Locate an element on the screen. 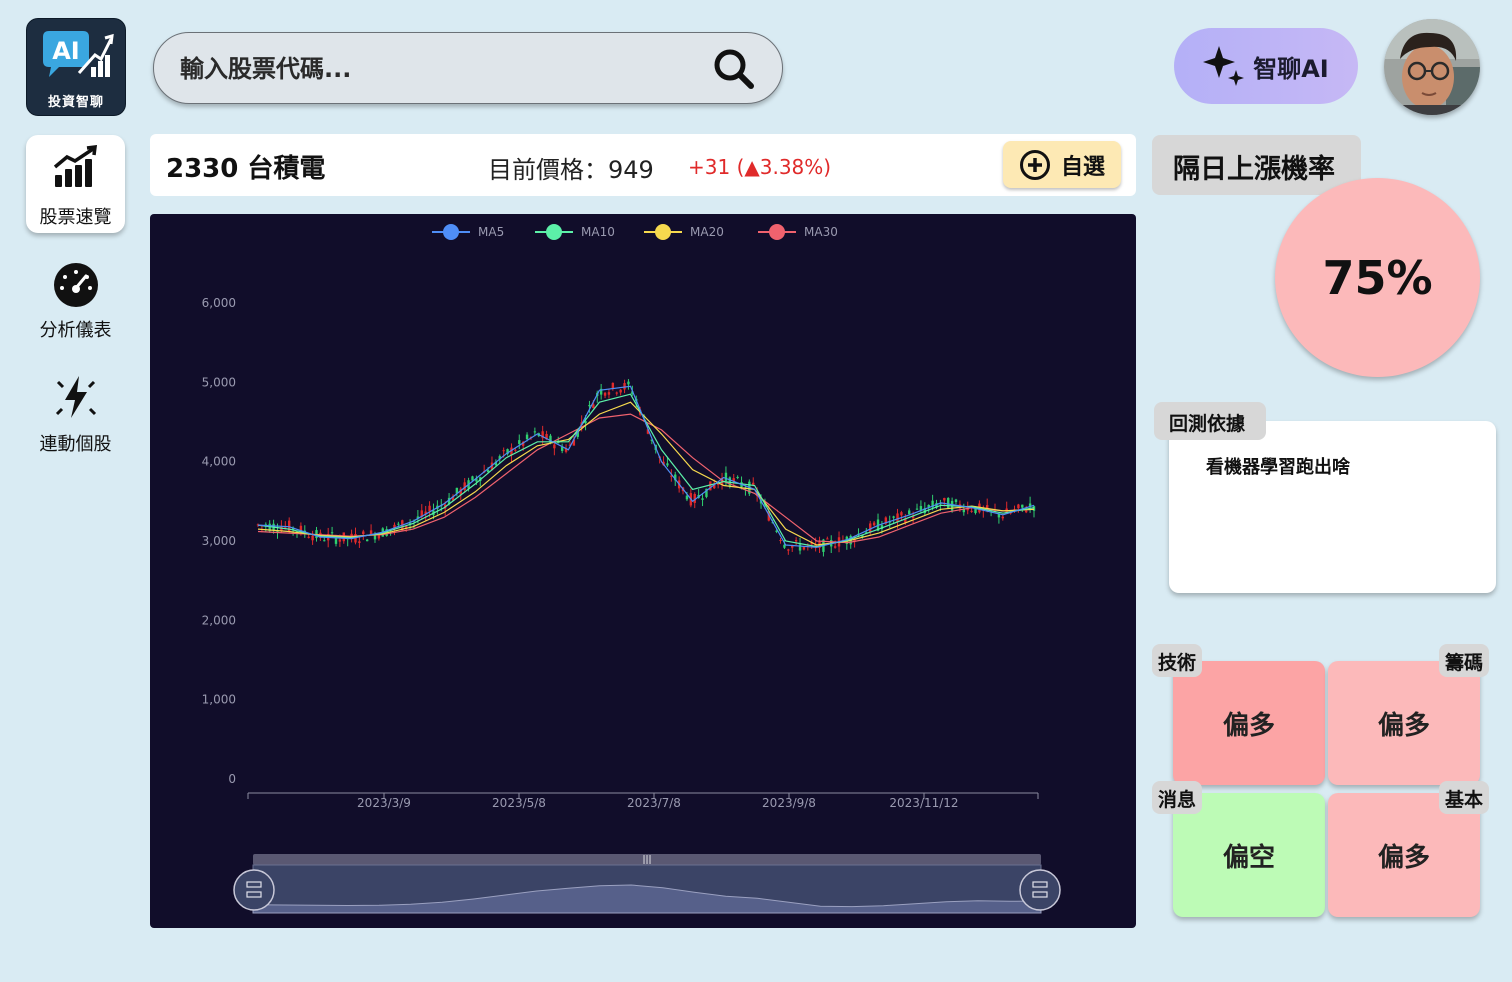 The width and height of the screenshot is (1512, 982). sparkle-icon is located at coordinates (1224, 66).